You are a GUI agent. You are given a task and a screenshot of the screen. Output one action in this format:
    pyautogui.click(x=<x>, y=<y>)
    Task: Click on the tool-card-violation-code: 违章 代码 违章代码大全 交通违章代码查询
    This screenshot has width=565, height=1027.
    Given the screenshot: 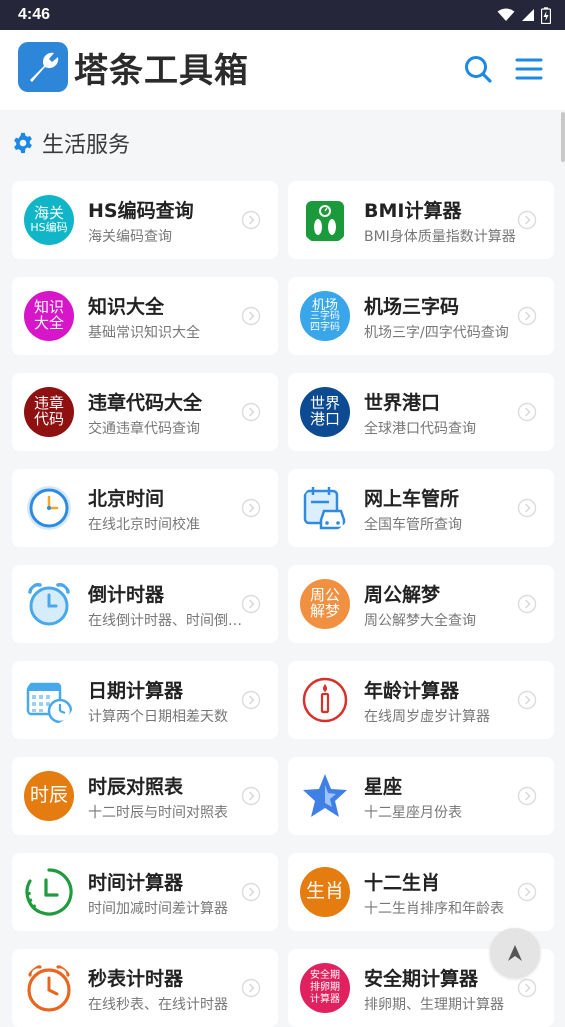 What is the action you would take?
    pyautogui.click(x=145, y=412)
    